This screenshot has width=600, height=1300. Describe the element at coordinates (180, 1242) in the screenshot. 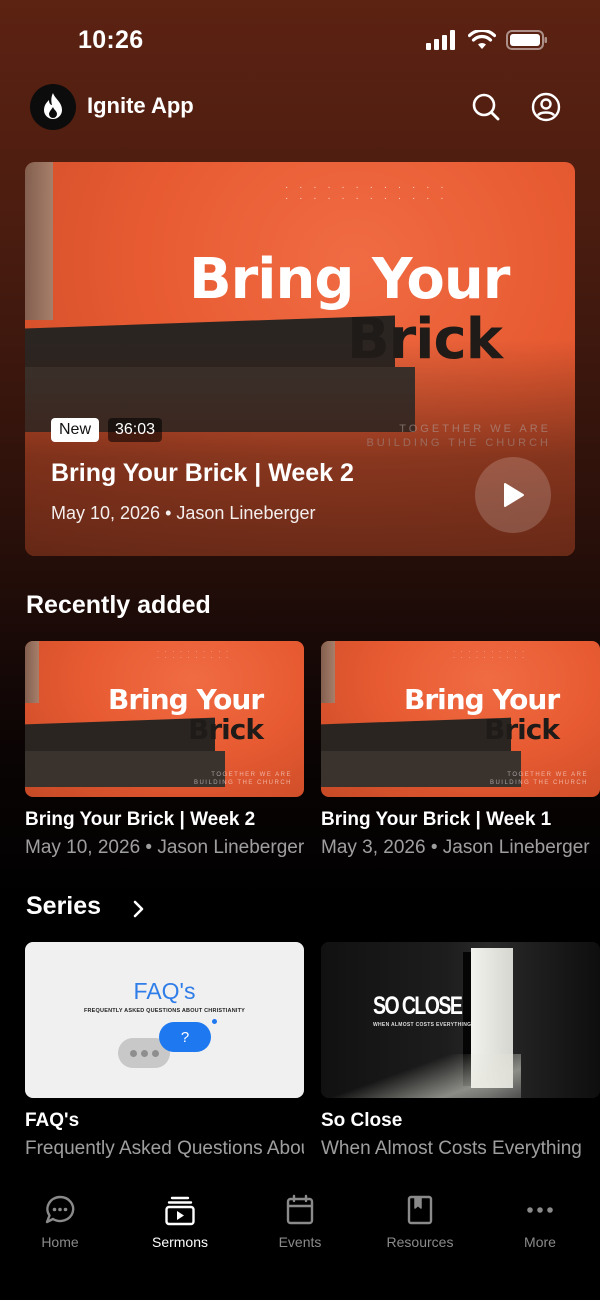

I see `tab-label: Sermons` at that location.